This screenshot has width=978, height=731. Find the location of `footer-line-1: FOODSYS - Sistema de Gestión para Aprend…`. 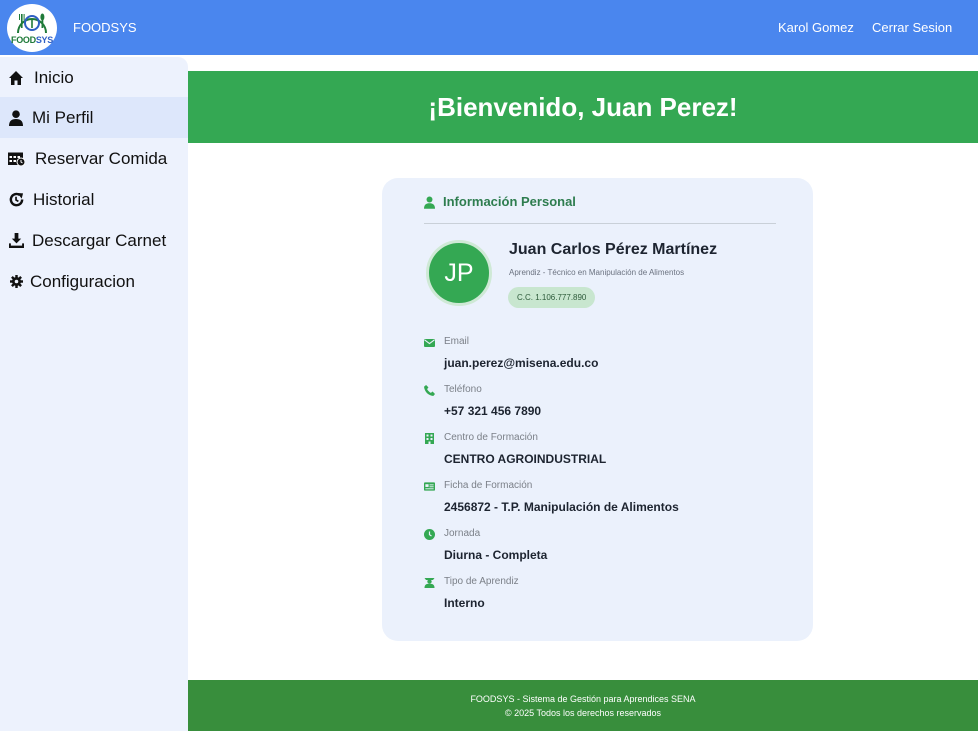

footer-line-1: FOODSYS - Sistema de Gestión para Aprend… is located at coordinates (583, 699).